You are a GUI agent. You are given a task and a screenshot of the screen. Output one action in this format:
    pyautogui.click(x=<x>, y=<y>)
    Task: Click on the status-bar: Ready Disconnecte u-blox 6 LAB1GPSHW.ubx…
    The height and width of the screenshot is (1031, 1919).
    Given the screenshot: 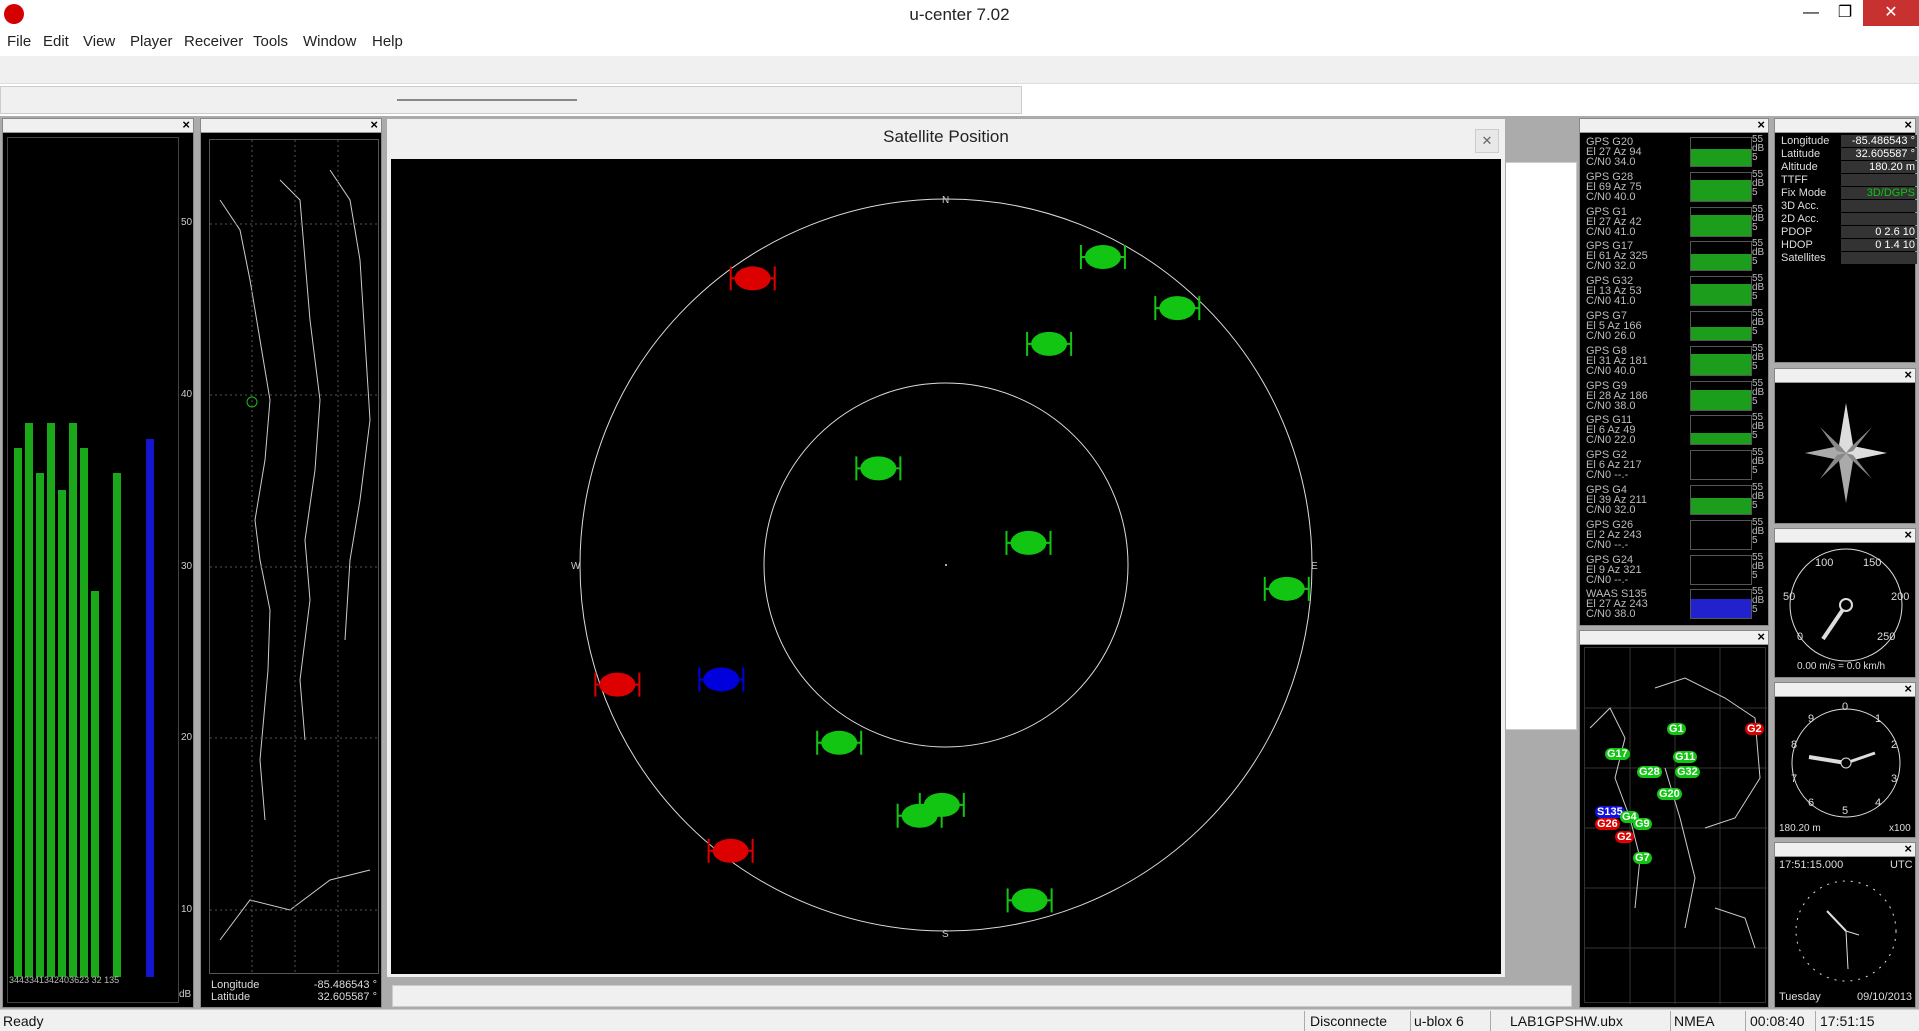 What is the action you would take?
    pyautogui.click(x=959, y=1020)
    